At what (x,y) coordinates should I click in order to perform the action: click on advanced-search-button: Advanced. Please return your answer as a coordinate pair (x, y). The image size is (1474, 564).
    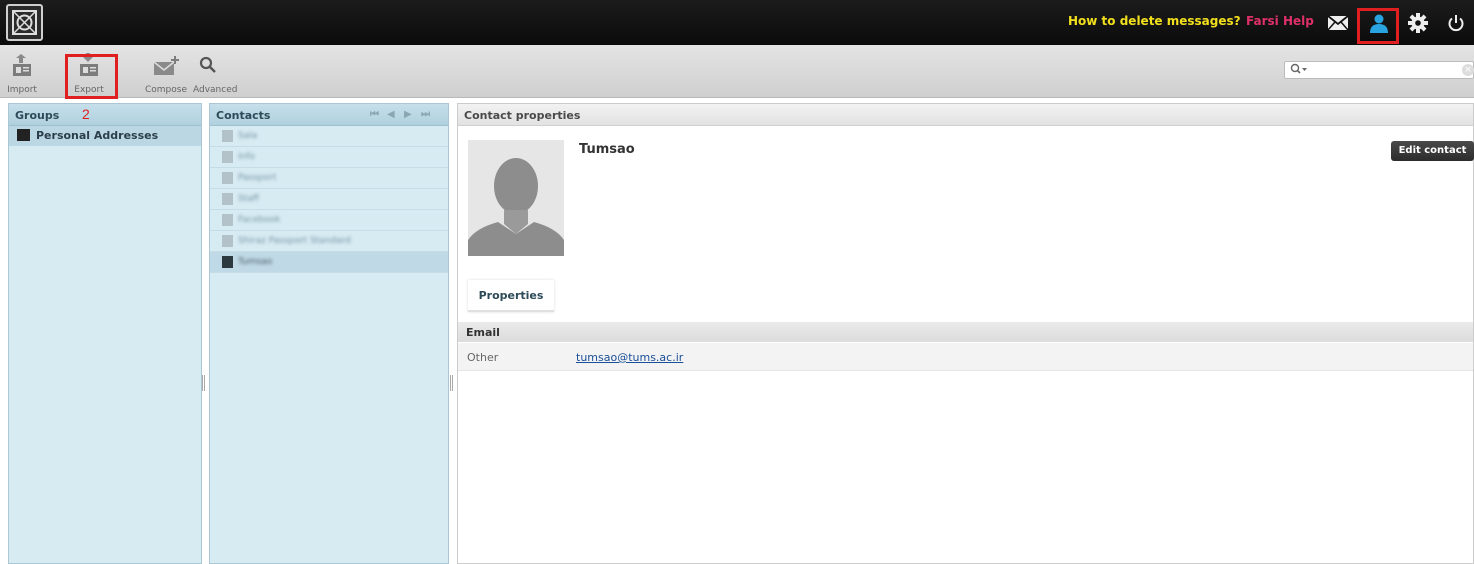
    Looking at the image, I should click on (215, 73).